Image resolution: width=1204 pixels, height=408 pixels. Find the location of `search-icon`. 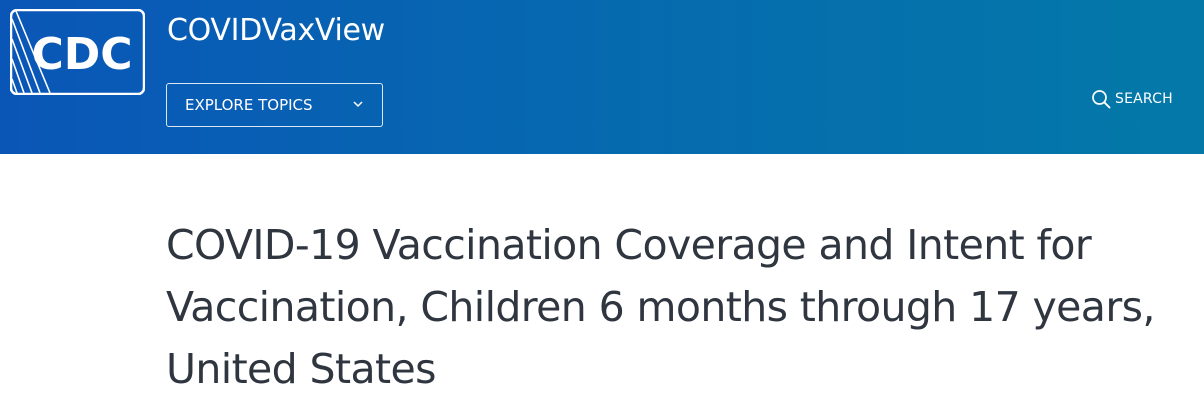

search-icon is located at coordinates (1101, 99).